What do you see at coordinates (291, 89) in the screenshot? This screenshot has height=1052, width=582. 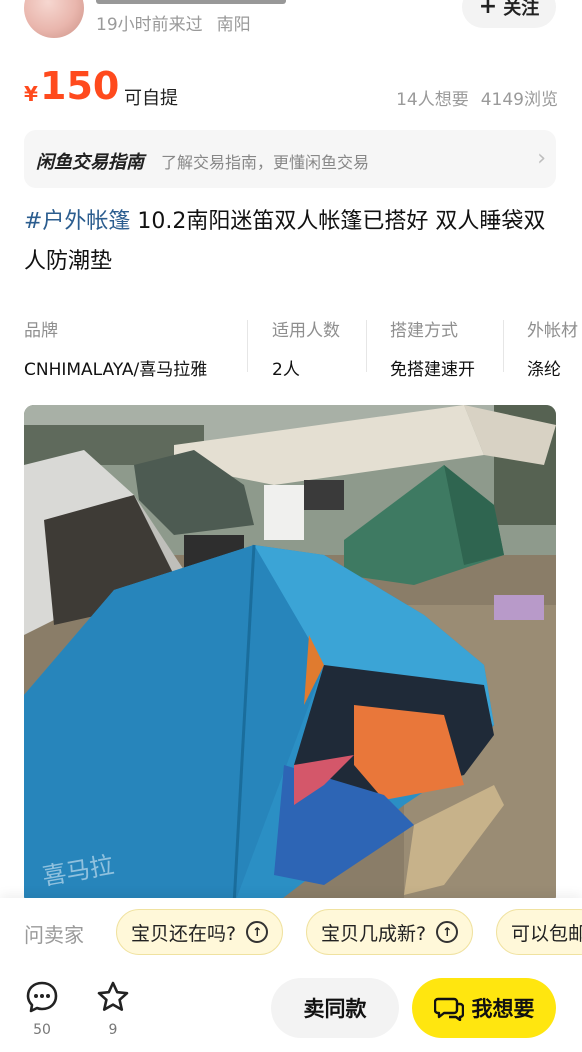 I see `price-row: ¥ 150 可自提 14人想要 4149浏览` at bounding box center [291, 89].